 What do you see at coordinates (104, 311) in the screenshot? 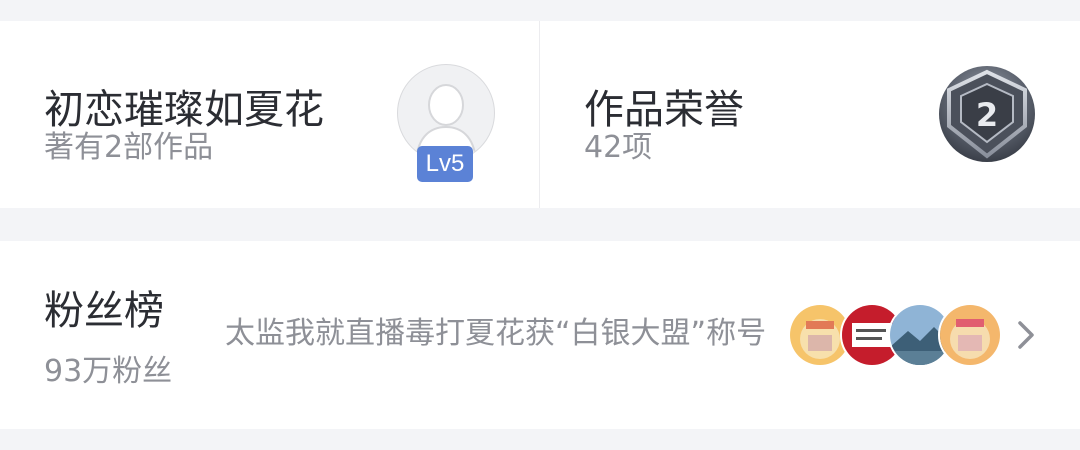
I see `fans-title: 粉丝榜` at bounding box center [104, 311].